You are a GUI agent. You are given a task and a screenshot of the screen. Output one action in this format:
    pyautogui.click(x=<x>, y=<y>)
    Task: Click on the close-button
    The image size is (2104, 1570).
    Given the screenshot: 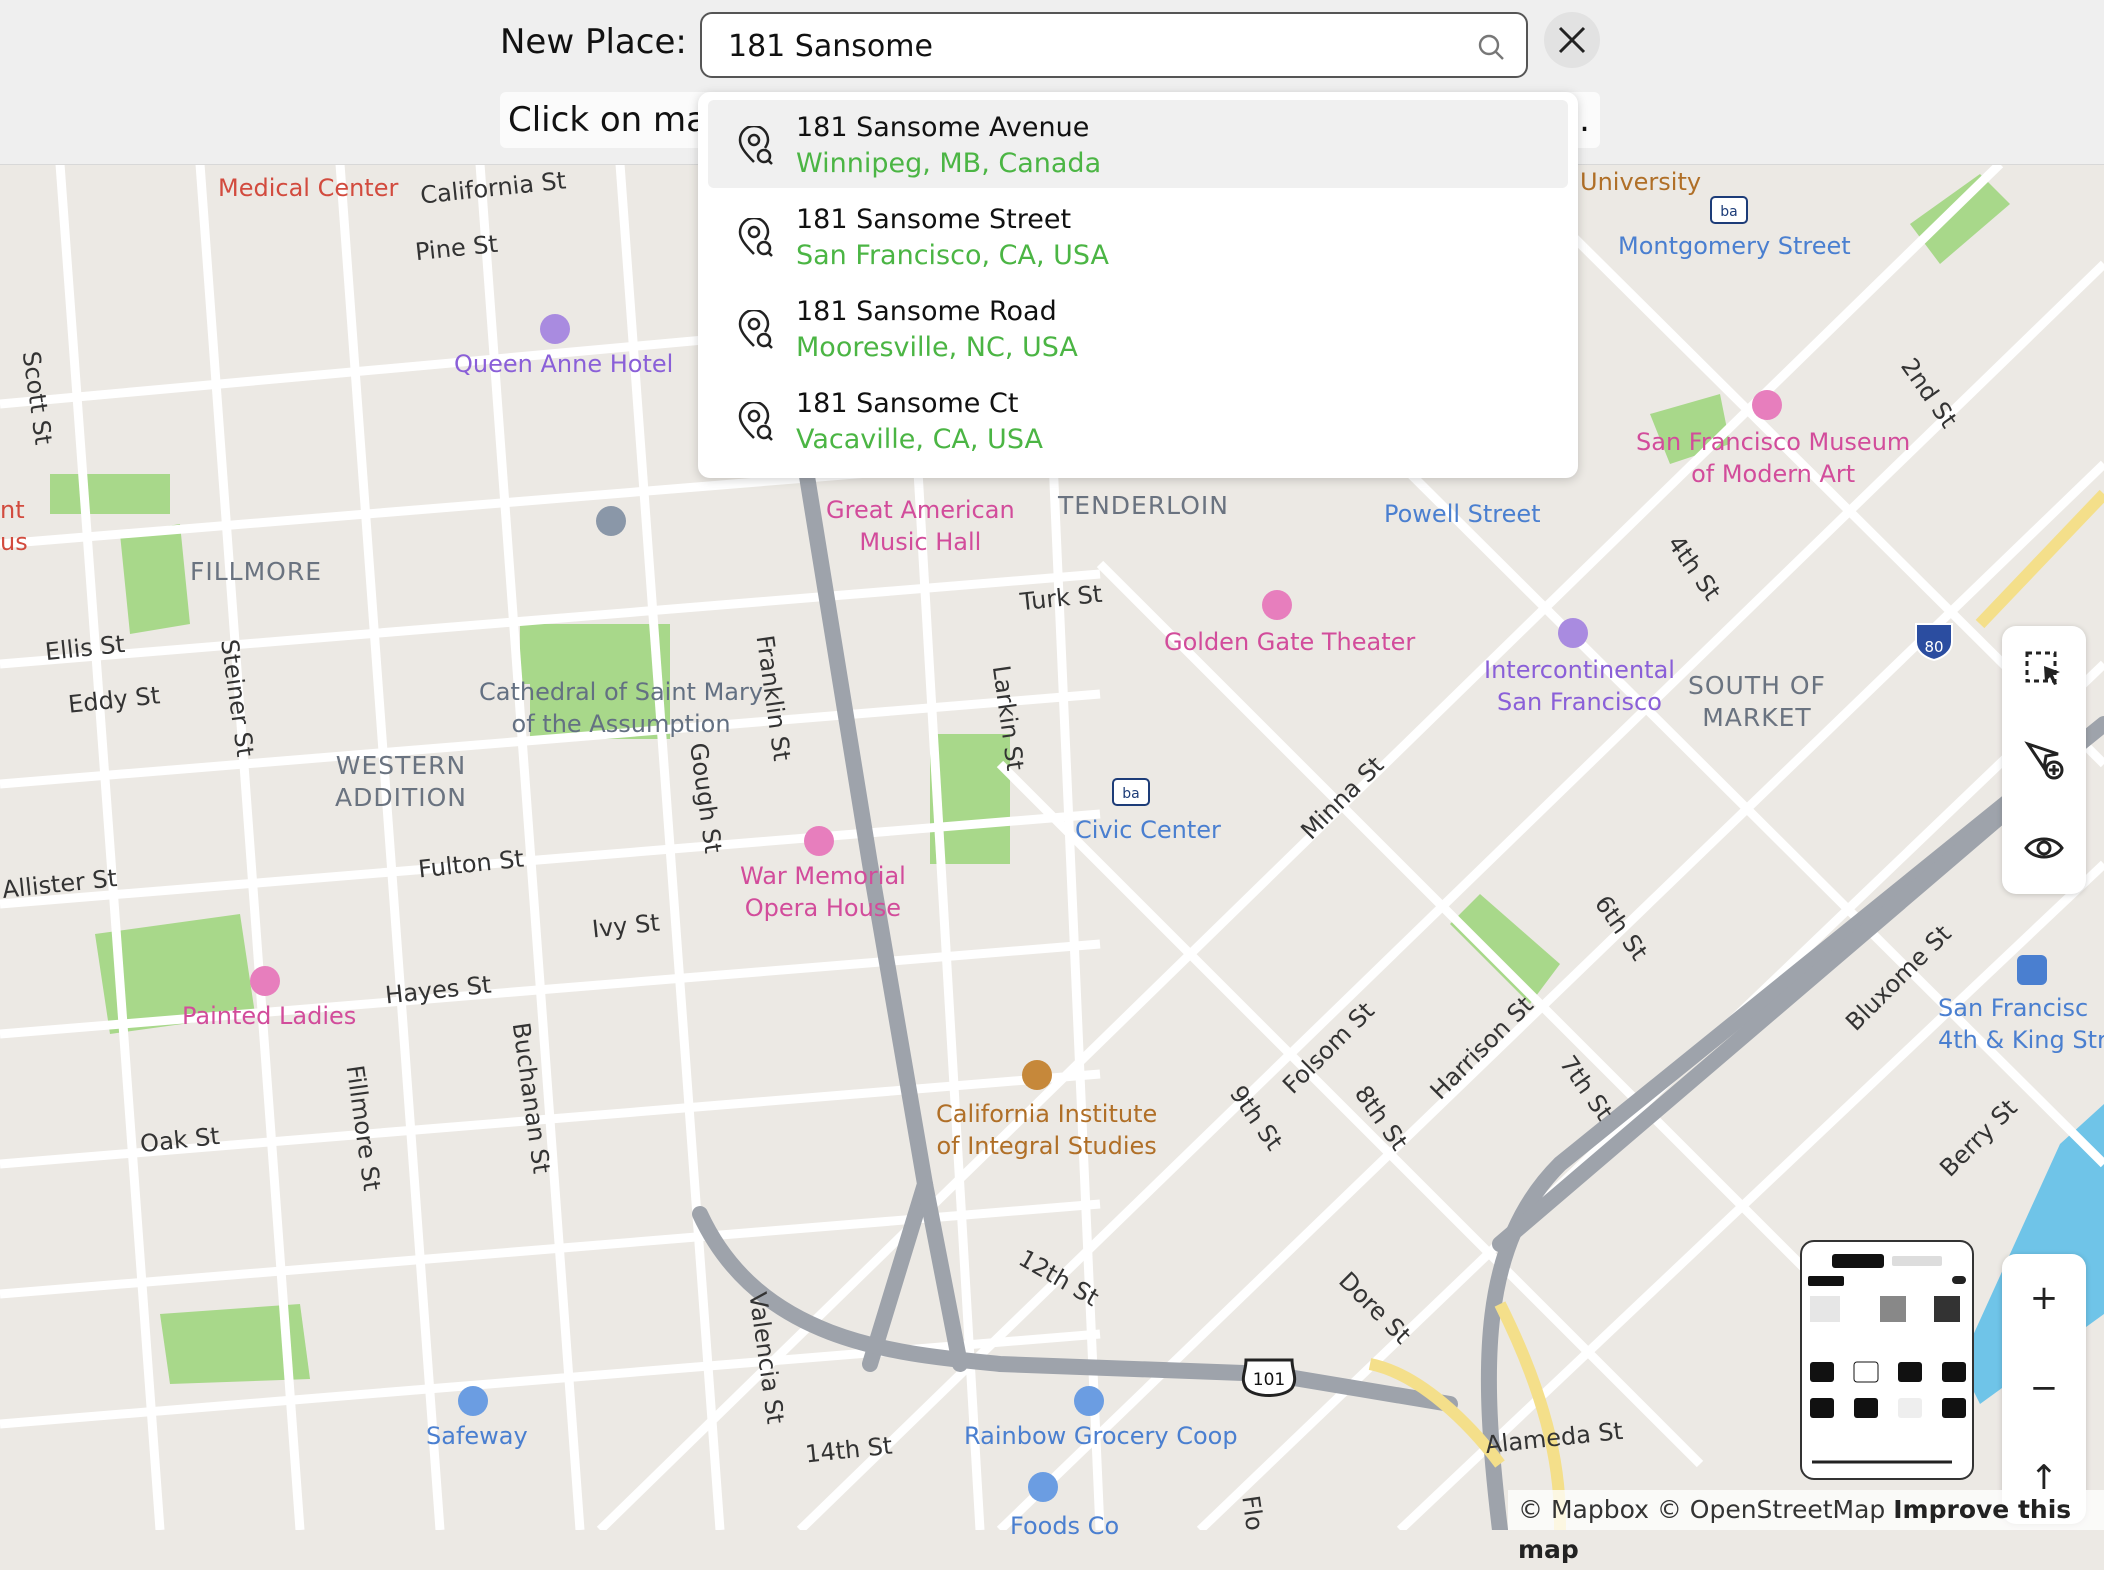 What is the action you would take?
    pyautogui.click(x=1572, y=40)
    